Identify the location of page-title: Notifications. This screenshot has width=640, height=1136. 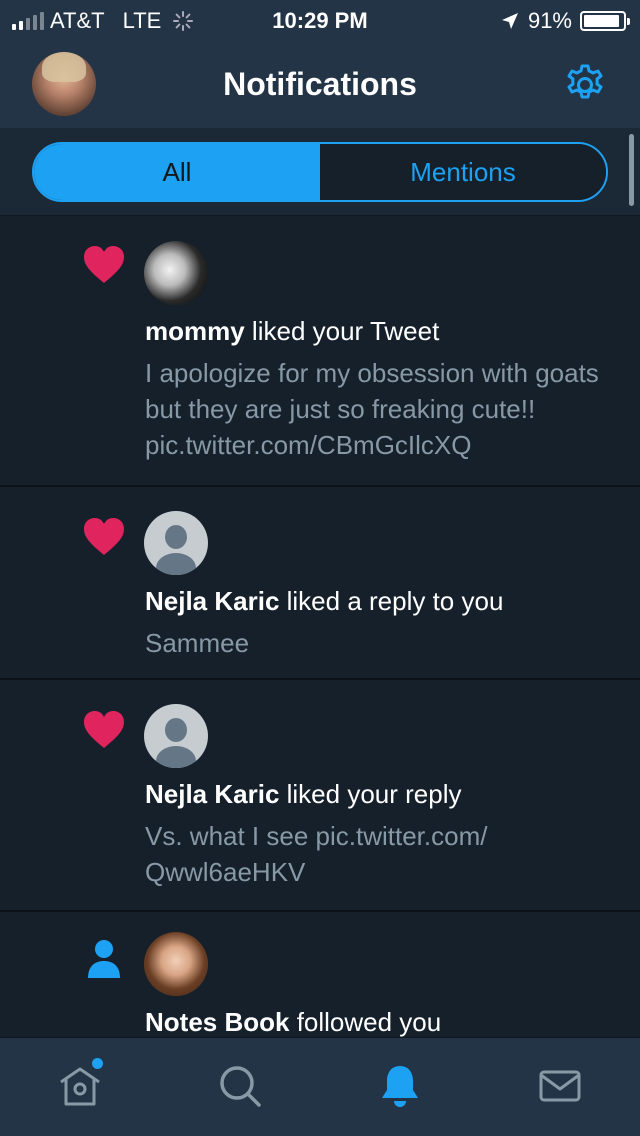
(320, 84).